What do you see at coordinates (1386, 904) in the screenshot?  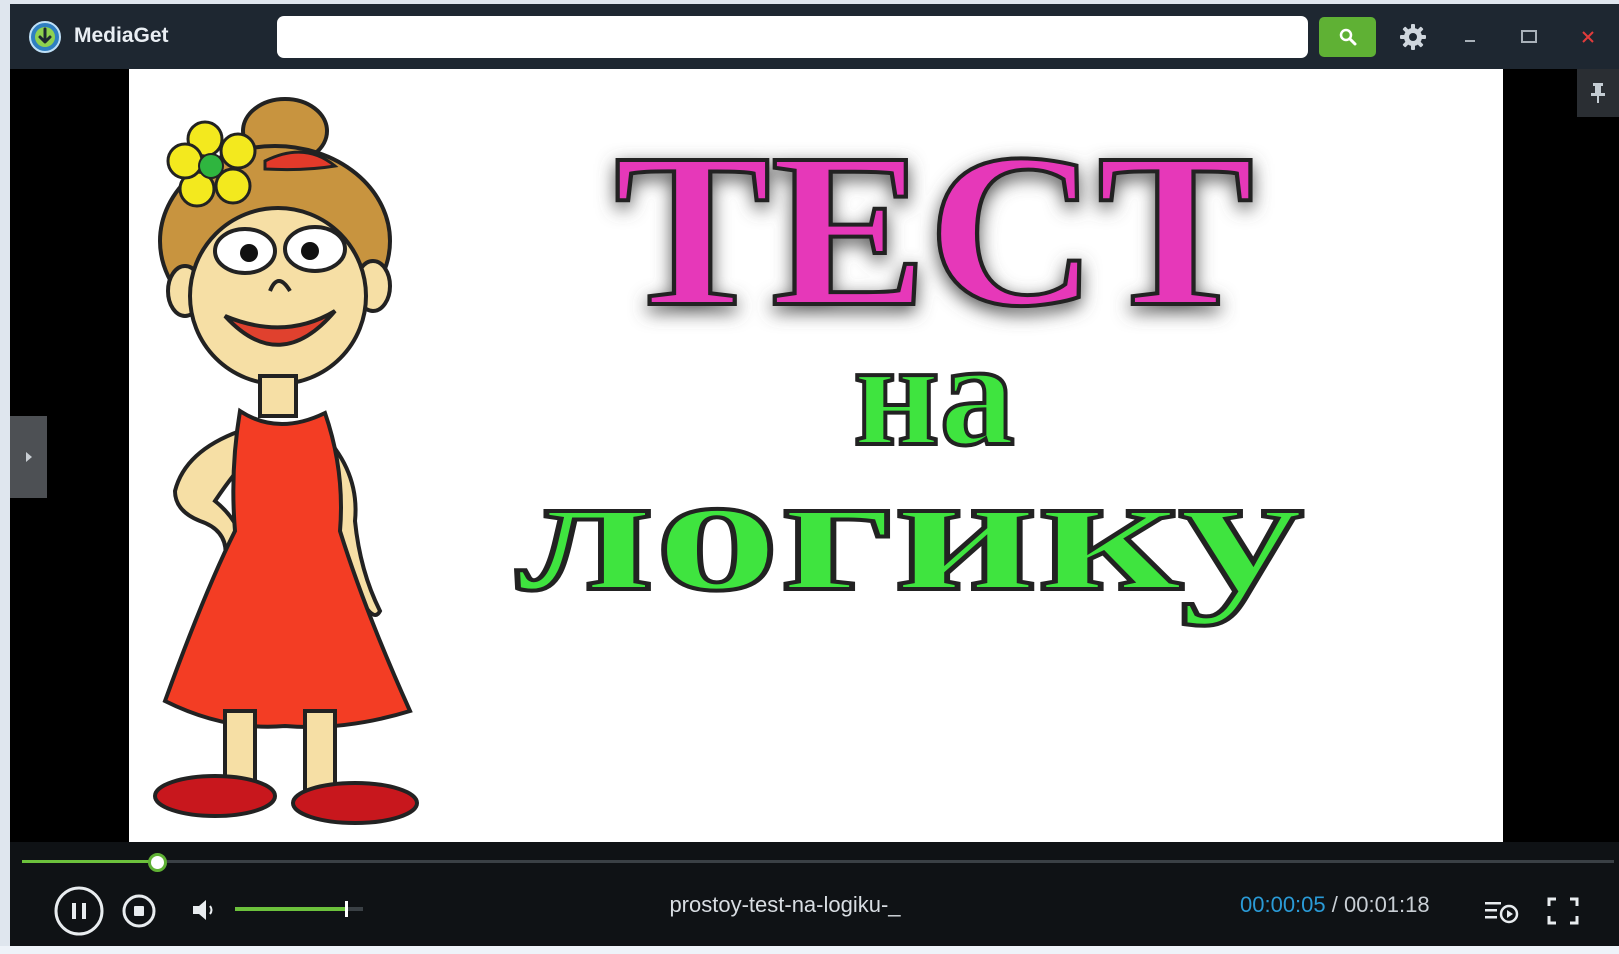 I see `total-time: 00:01:18` at bounding box center [1386, 904].